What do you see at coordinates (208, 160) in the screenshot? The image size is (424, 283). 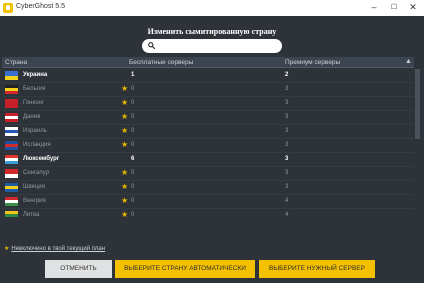 I see `country-row: Люксембург 6 3` at bounding box center [208, 160].